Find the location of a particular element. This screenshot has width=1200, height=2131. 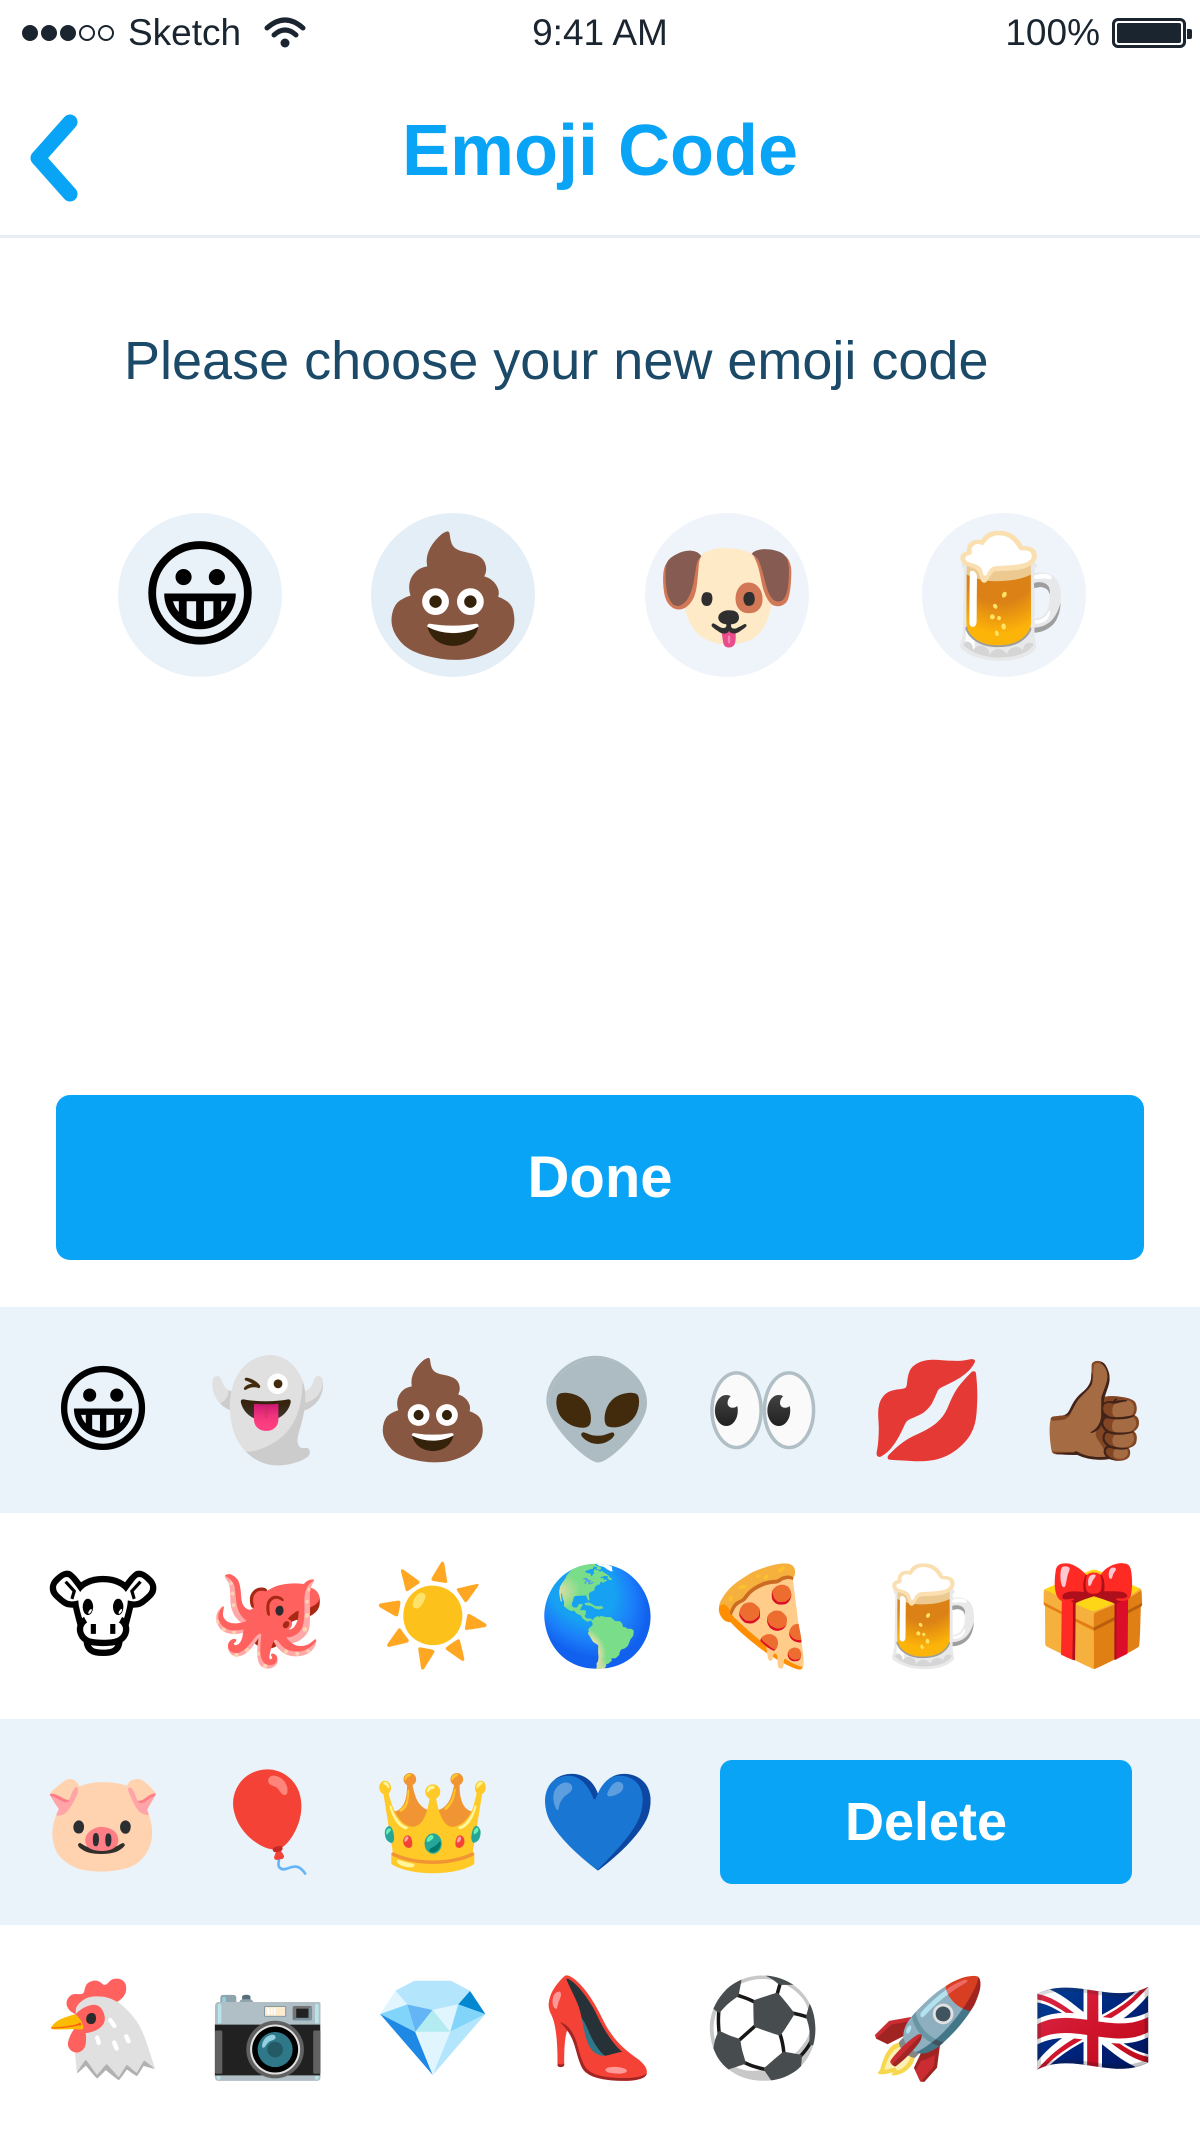

battery-fill is located at coordinates (1149, 33).